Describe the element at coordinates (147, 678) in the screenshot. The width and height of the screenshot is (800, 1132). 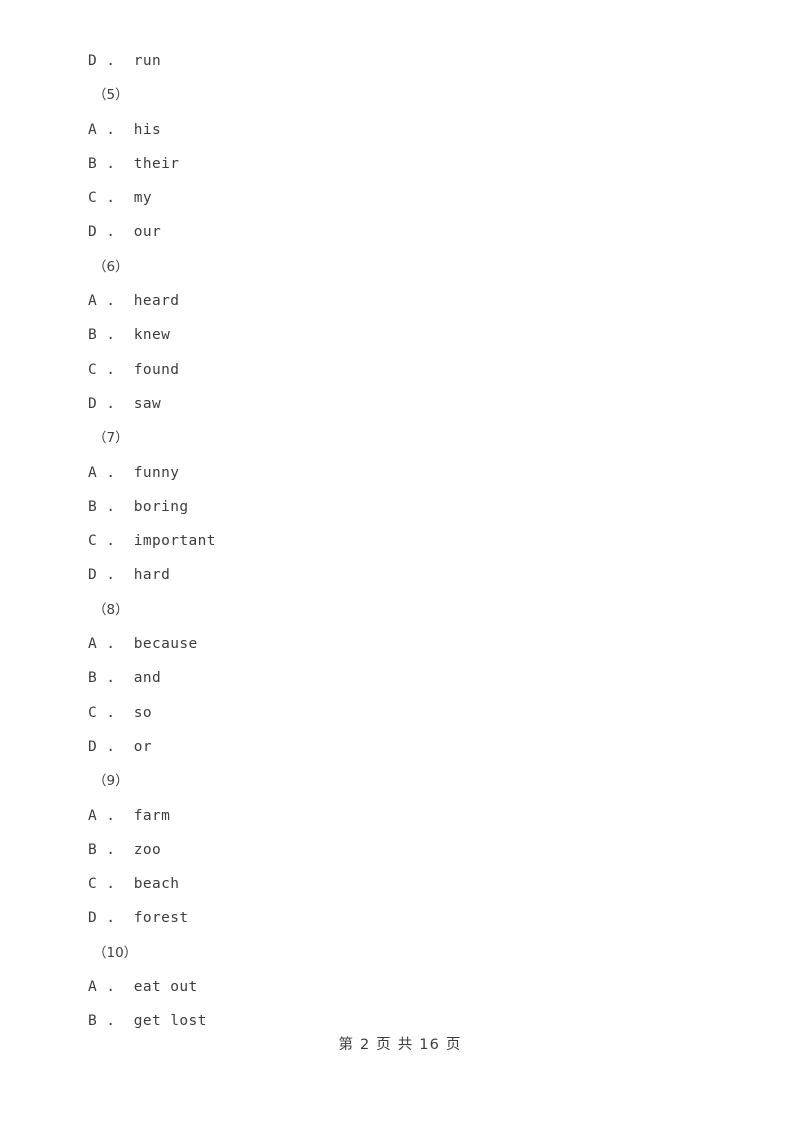
I see `option-text: and` at that location.